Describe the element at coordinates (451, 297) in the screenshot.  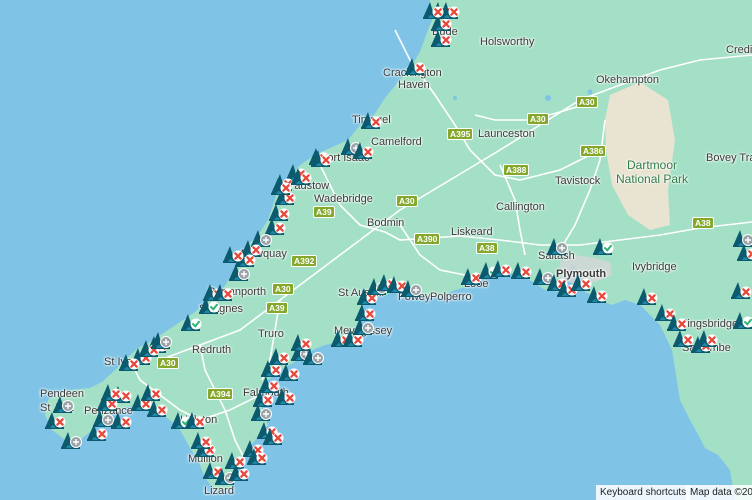
I see `place-label-polperro: Polperro` at that location.